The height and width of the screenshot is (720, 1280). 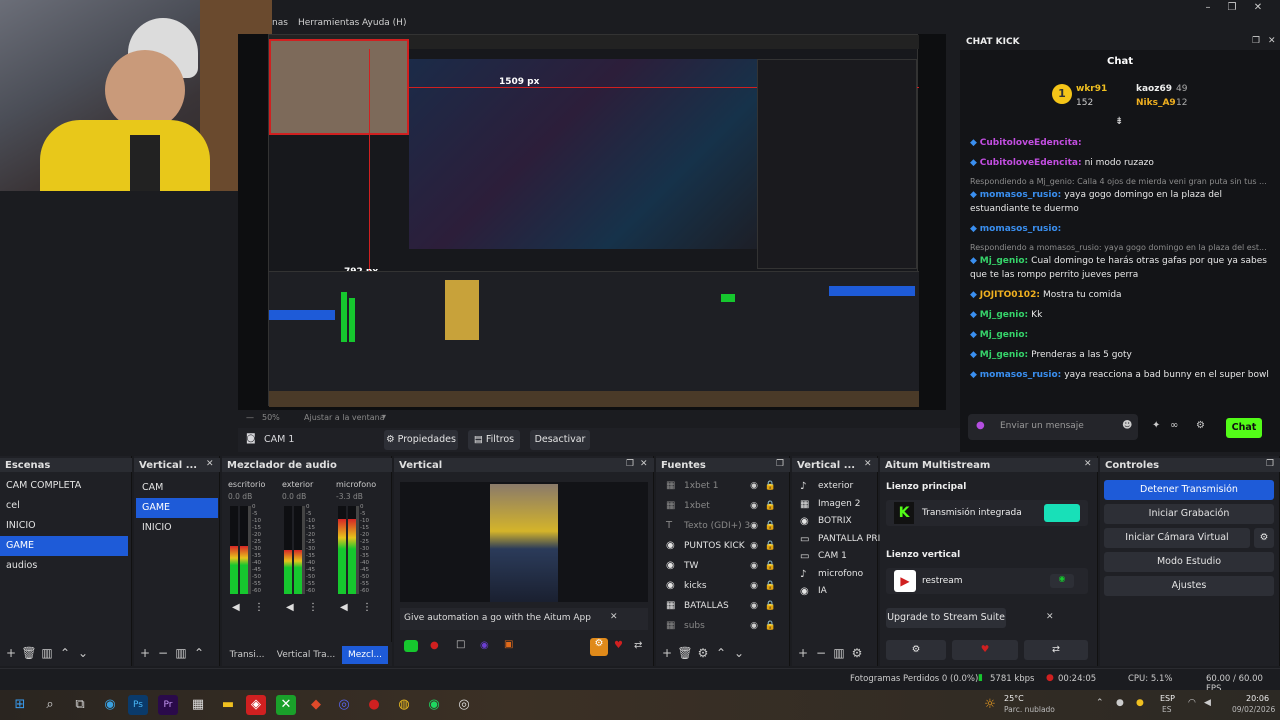 What do you see at coordinates (199, 653) in the screenshot?
I see `arrow-up-icon: ⌃` at bounding box center [199, 653].